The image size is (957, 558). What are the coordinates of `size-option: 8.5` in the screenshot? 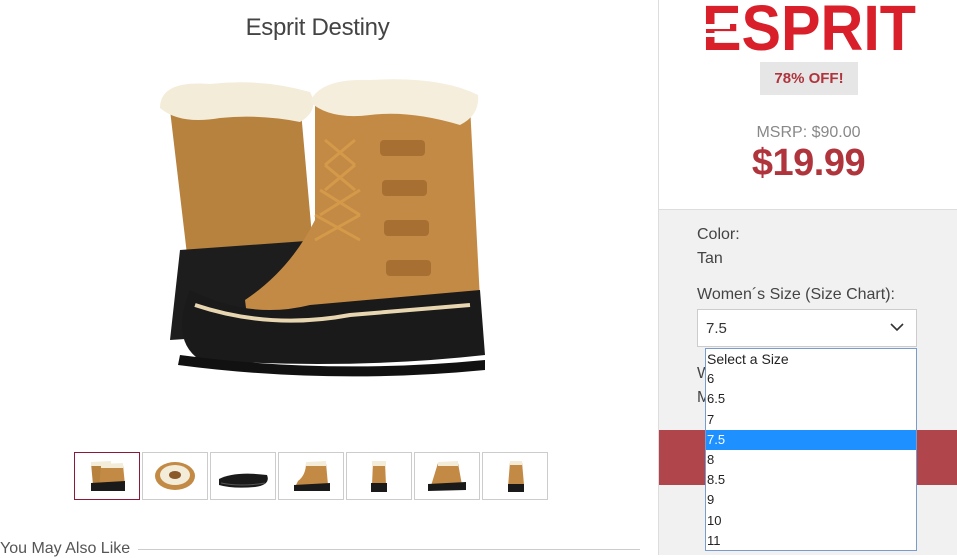 It's located at (811, 480).